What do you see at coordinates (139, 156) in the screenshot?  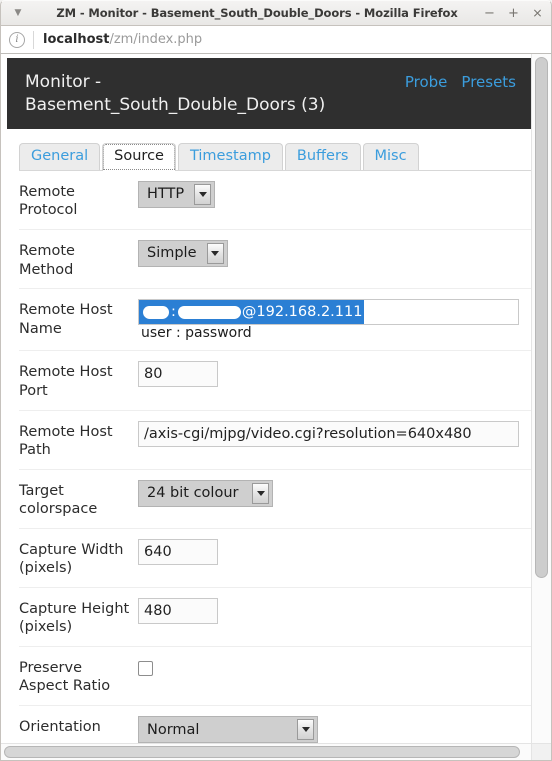 I see `tab-source: Source` at bounding box center [139, 156].